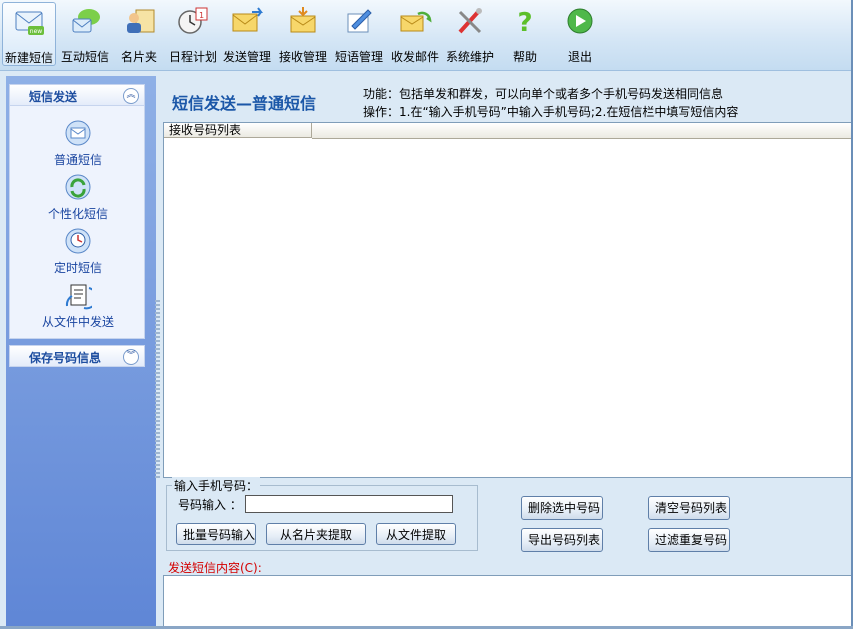 The image size is (853, 629). I want to click on sidebar-item-label: 个性化短信, so click(77, 214).